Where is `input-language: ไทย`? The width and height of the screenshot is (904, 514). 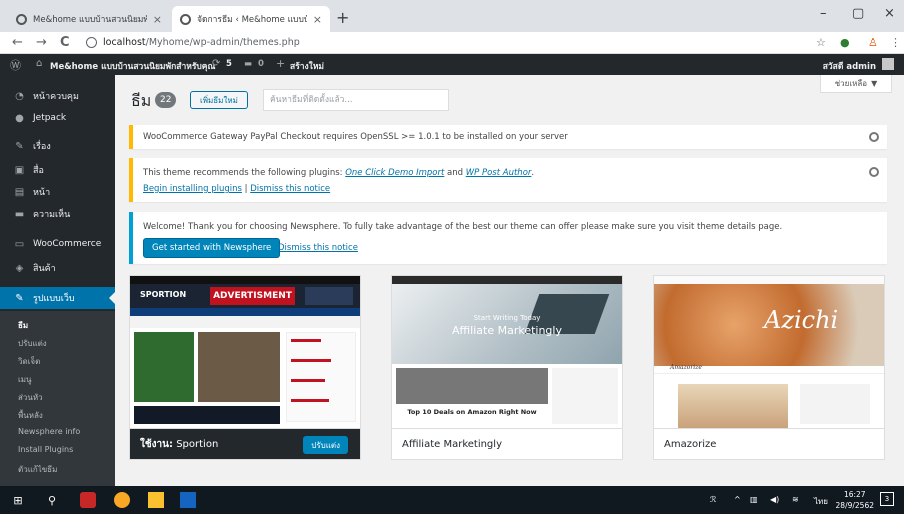 input-language: ไทย is located at coordinates (821, 501).